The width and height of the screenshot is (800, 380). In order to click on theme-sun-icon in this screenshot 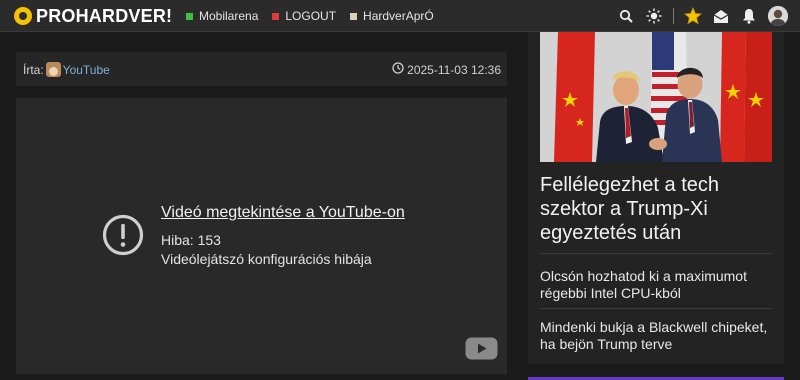, I will do `click(654, 16)`.